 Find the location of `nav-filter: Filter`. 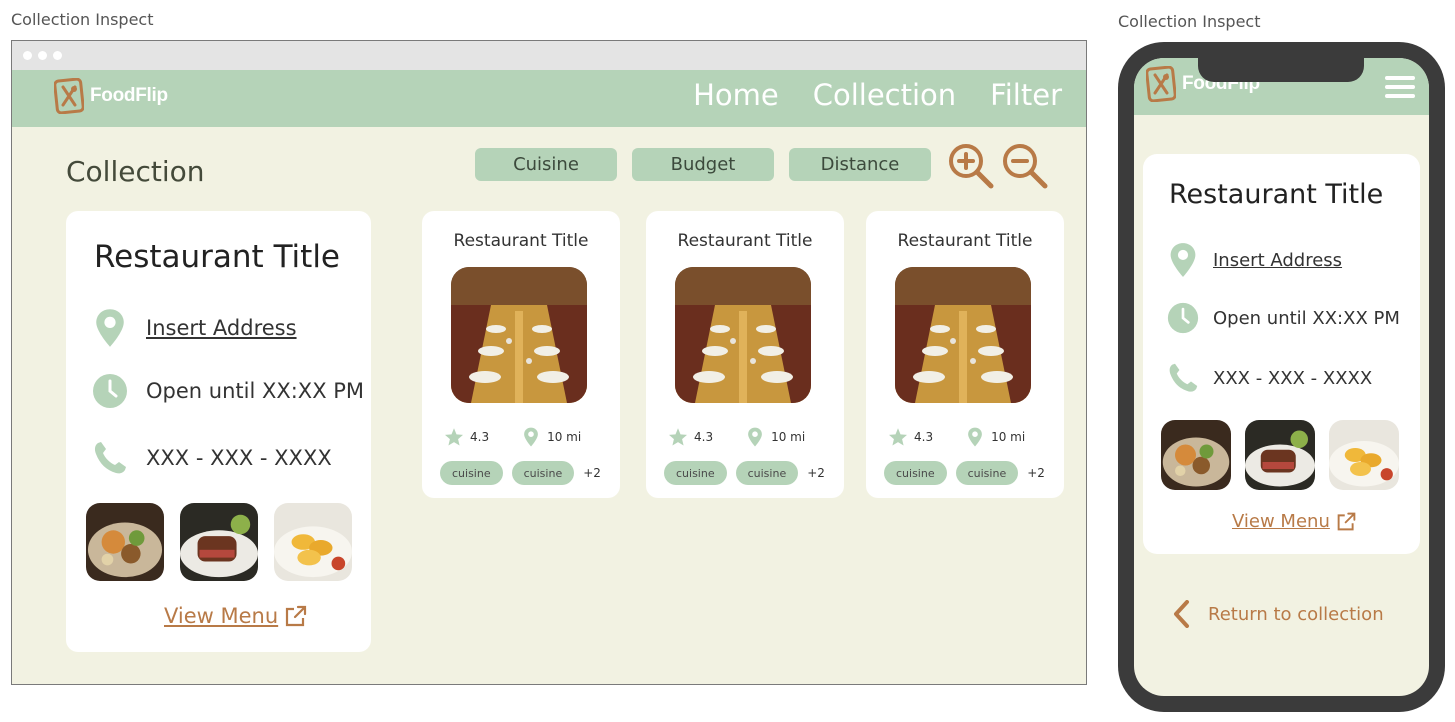

nav-filter: Filter is located at coordinates (1026, 95).